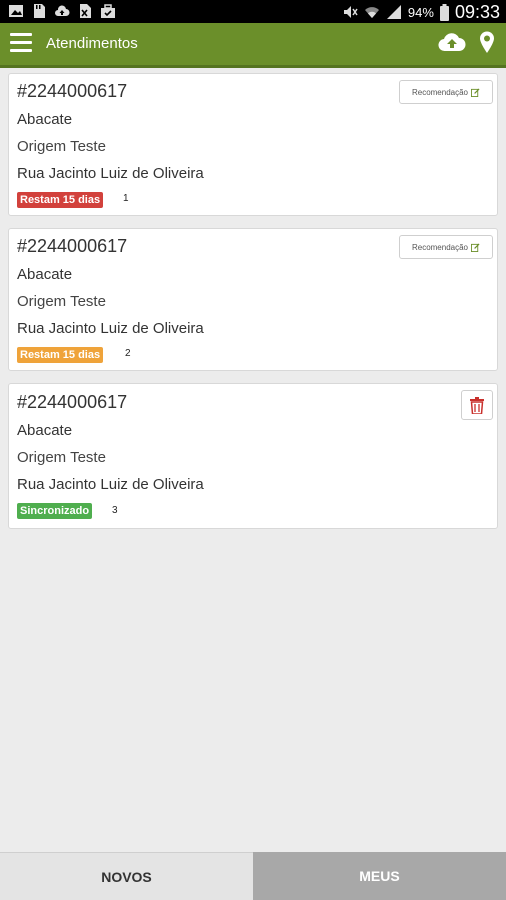 This screenshot has height=900, width=506. What do you see at coordinates (477, 11) in the screenshot?
I see `clock: 09:33` at bounding box center [477, 11].